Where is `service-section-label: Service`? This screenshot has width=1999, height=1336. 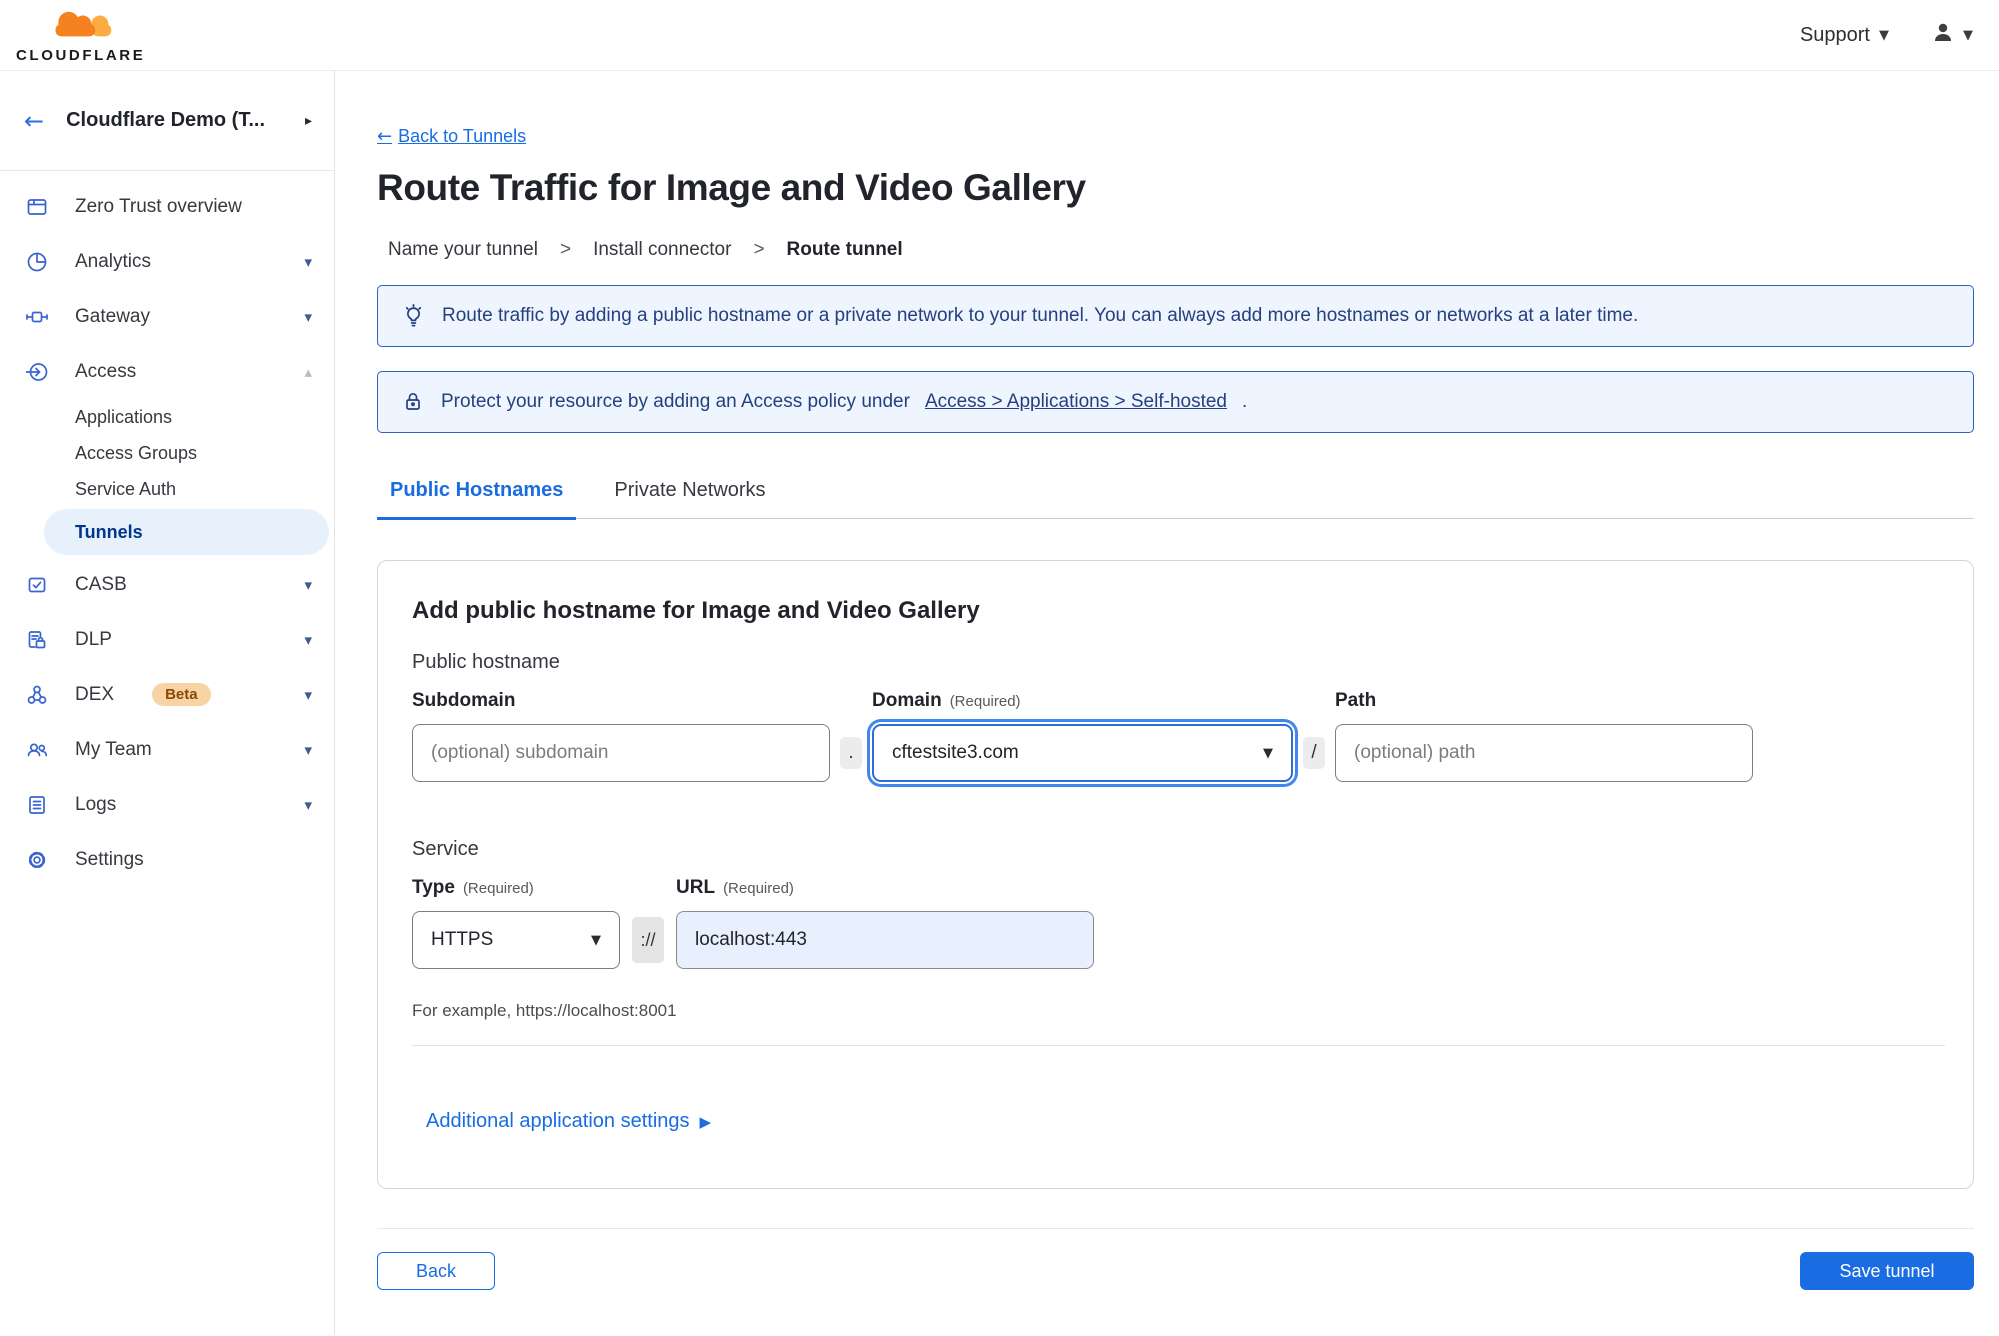 service-section-label: Service is located at coordinates (445, 849).